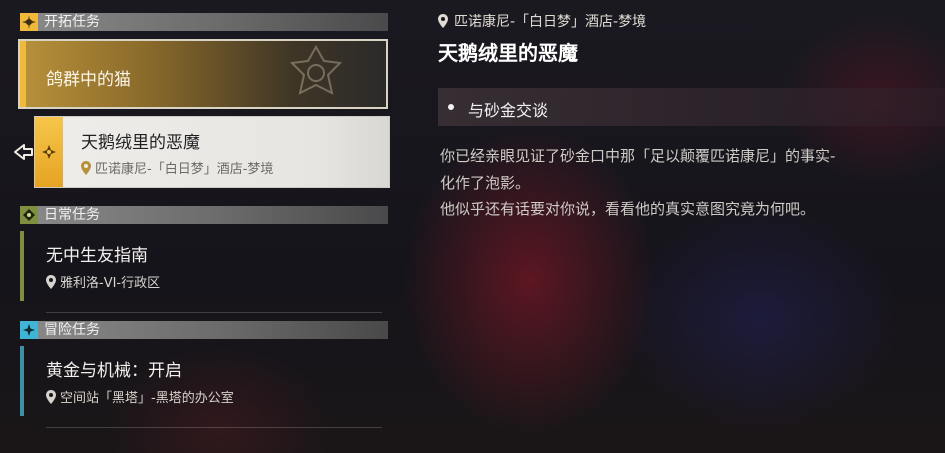 The height and width of the screenshot is (453, 945). Describe the element at coordinates (29, 215) in the screenshot. I see `daily-category-icon` at that location.